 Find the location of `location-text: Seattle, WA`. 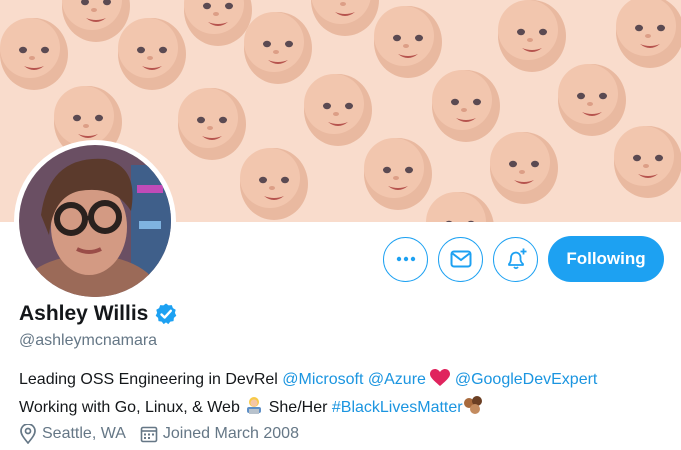

location-text: Seattle, WA is located at coordinates (84, 433).